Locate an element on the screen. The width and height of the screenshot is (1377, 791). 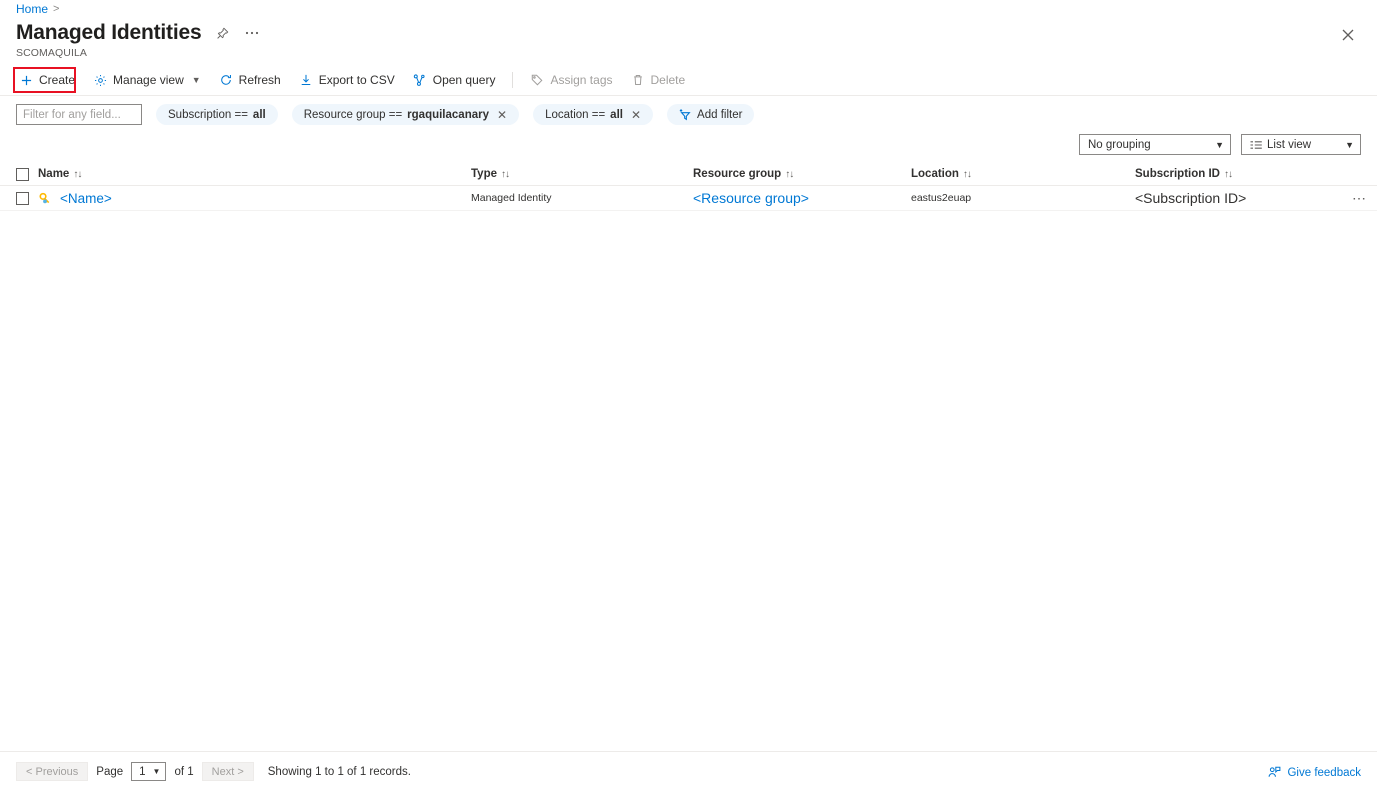
delete-label: Delete is located at coordinates (668, 80).